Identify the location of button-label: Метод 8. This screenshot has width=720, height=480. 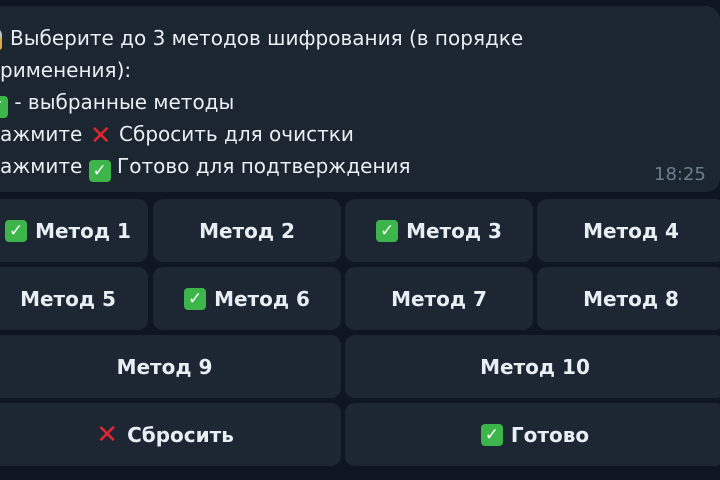
(631, 298).